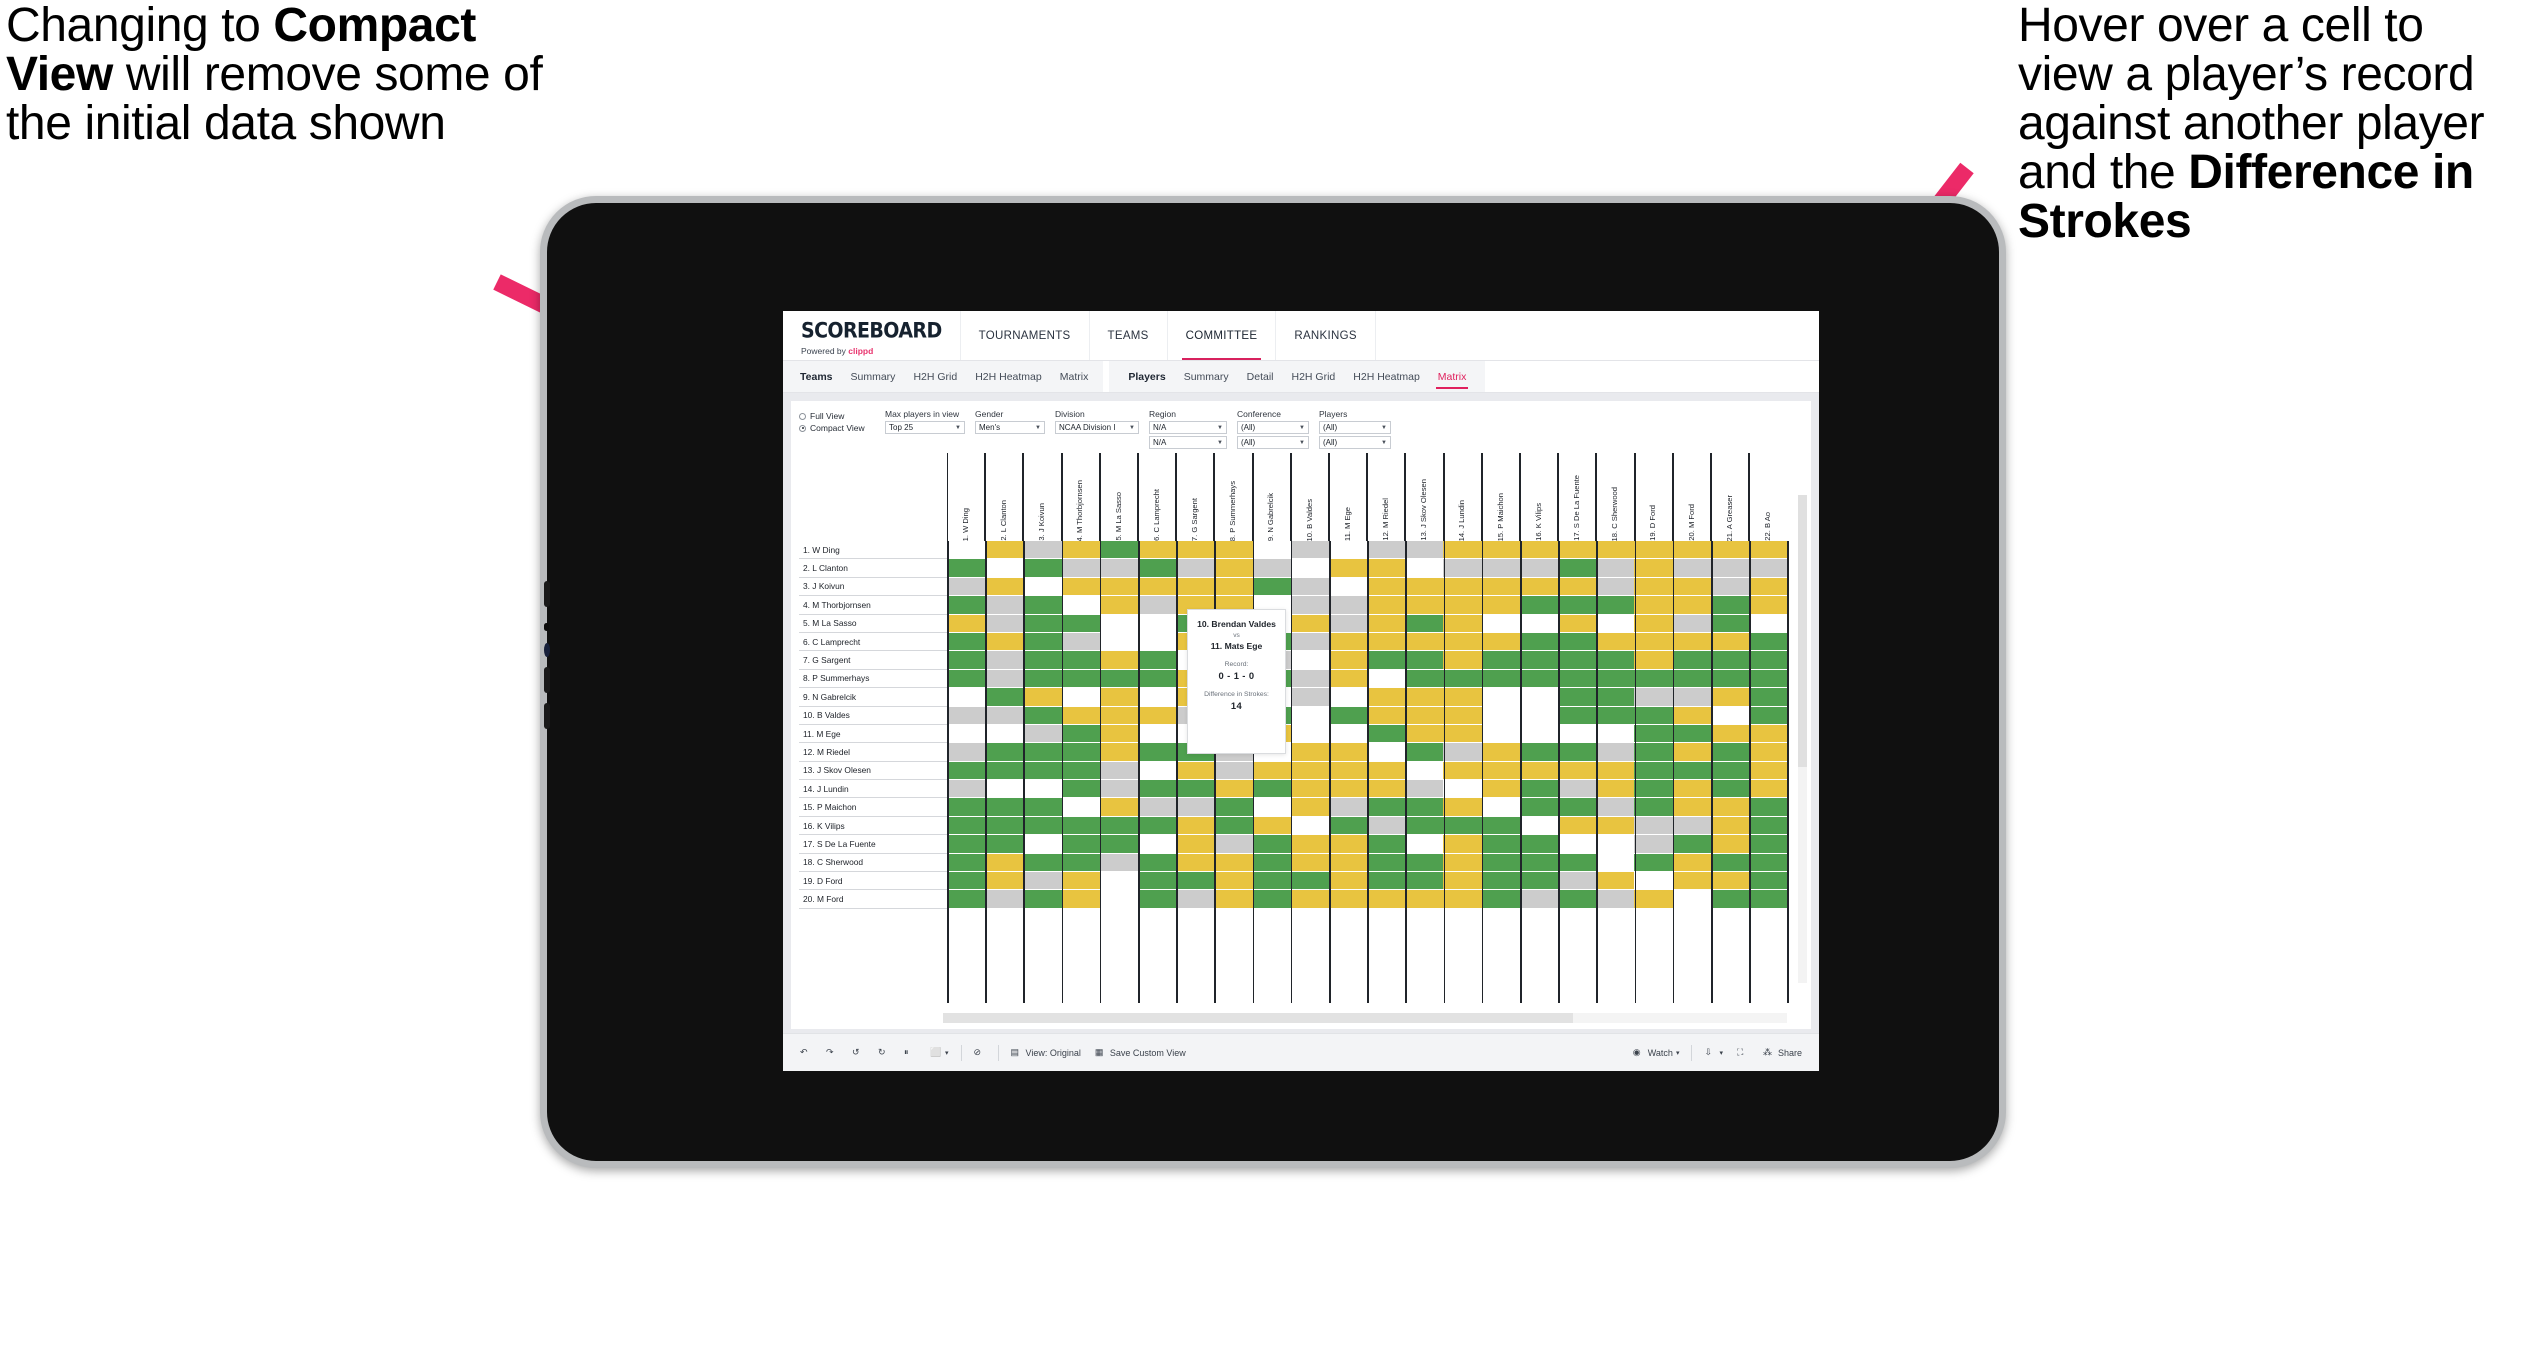 This screenshot has width=2521, height=1356. What do you see at coordinates (1766, 497) in the screenshot?
I see `matrix-col-header: 22. B Ao` at bounding box center [1766, 497].